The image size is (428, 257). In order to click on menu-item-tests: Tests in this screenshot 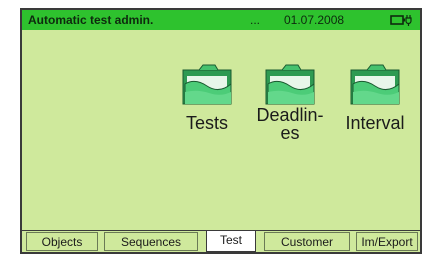, I will do `click(207, 97)`.